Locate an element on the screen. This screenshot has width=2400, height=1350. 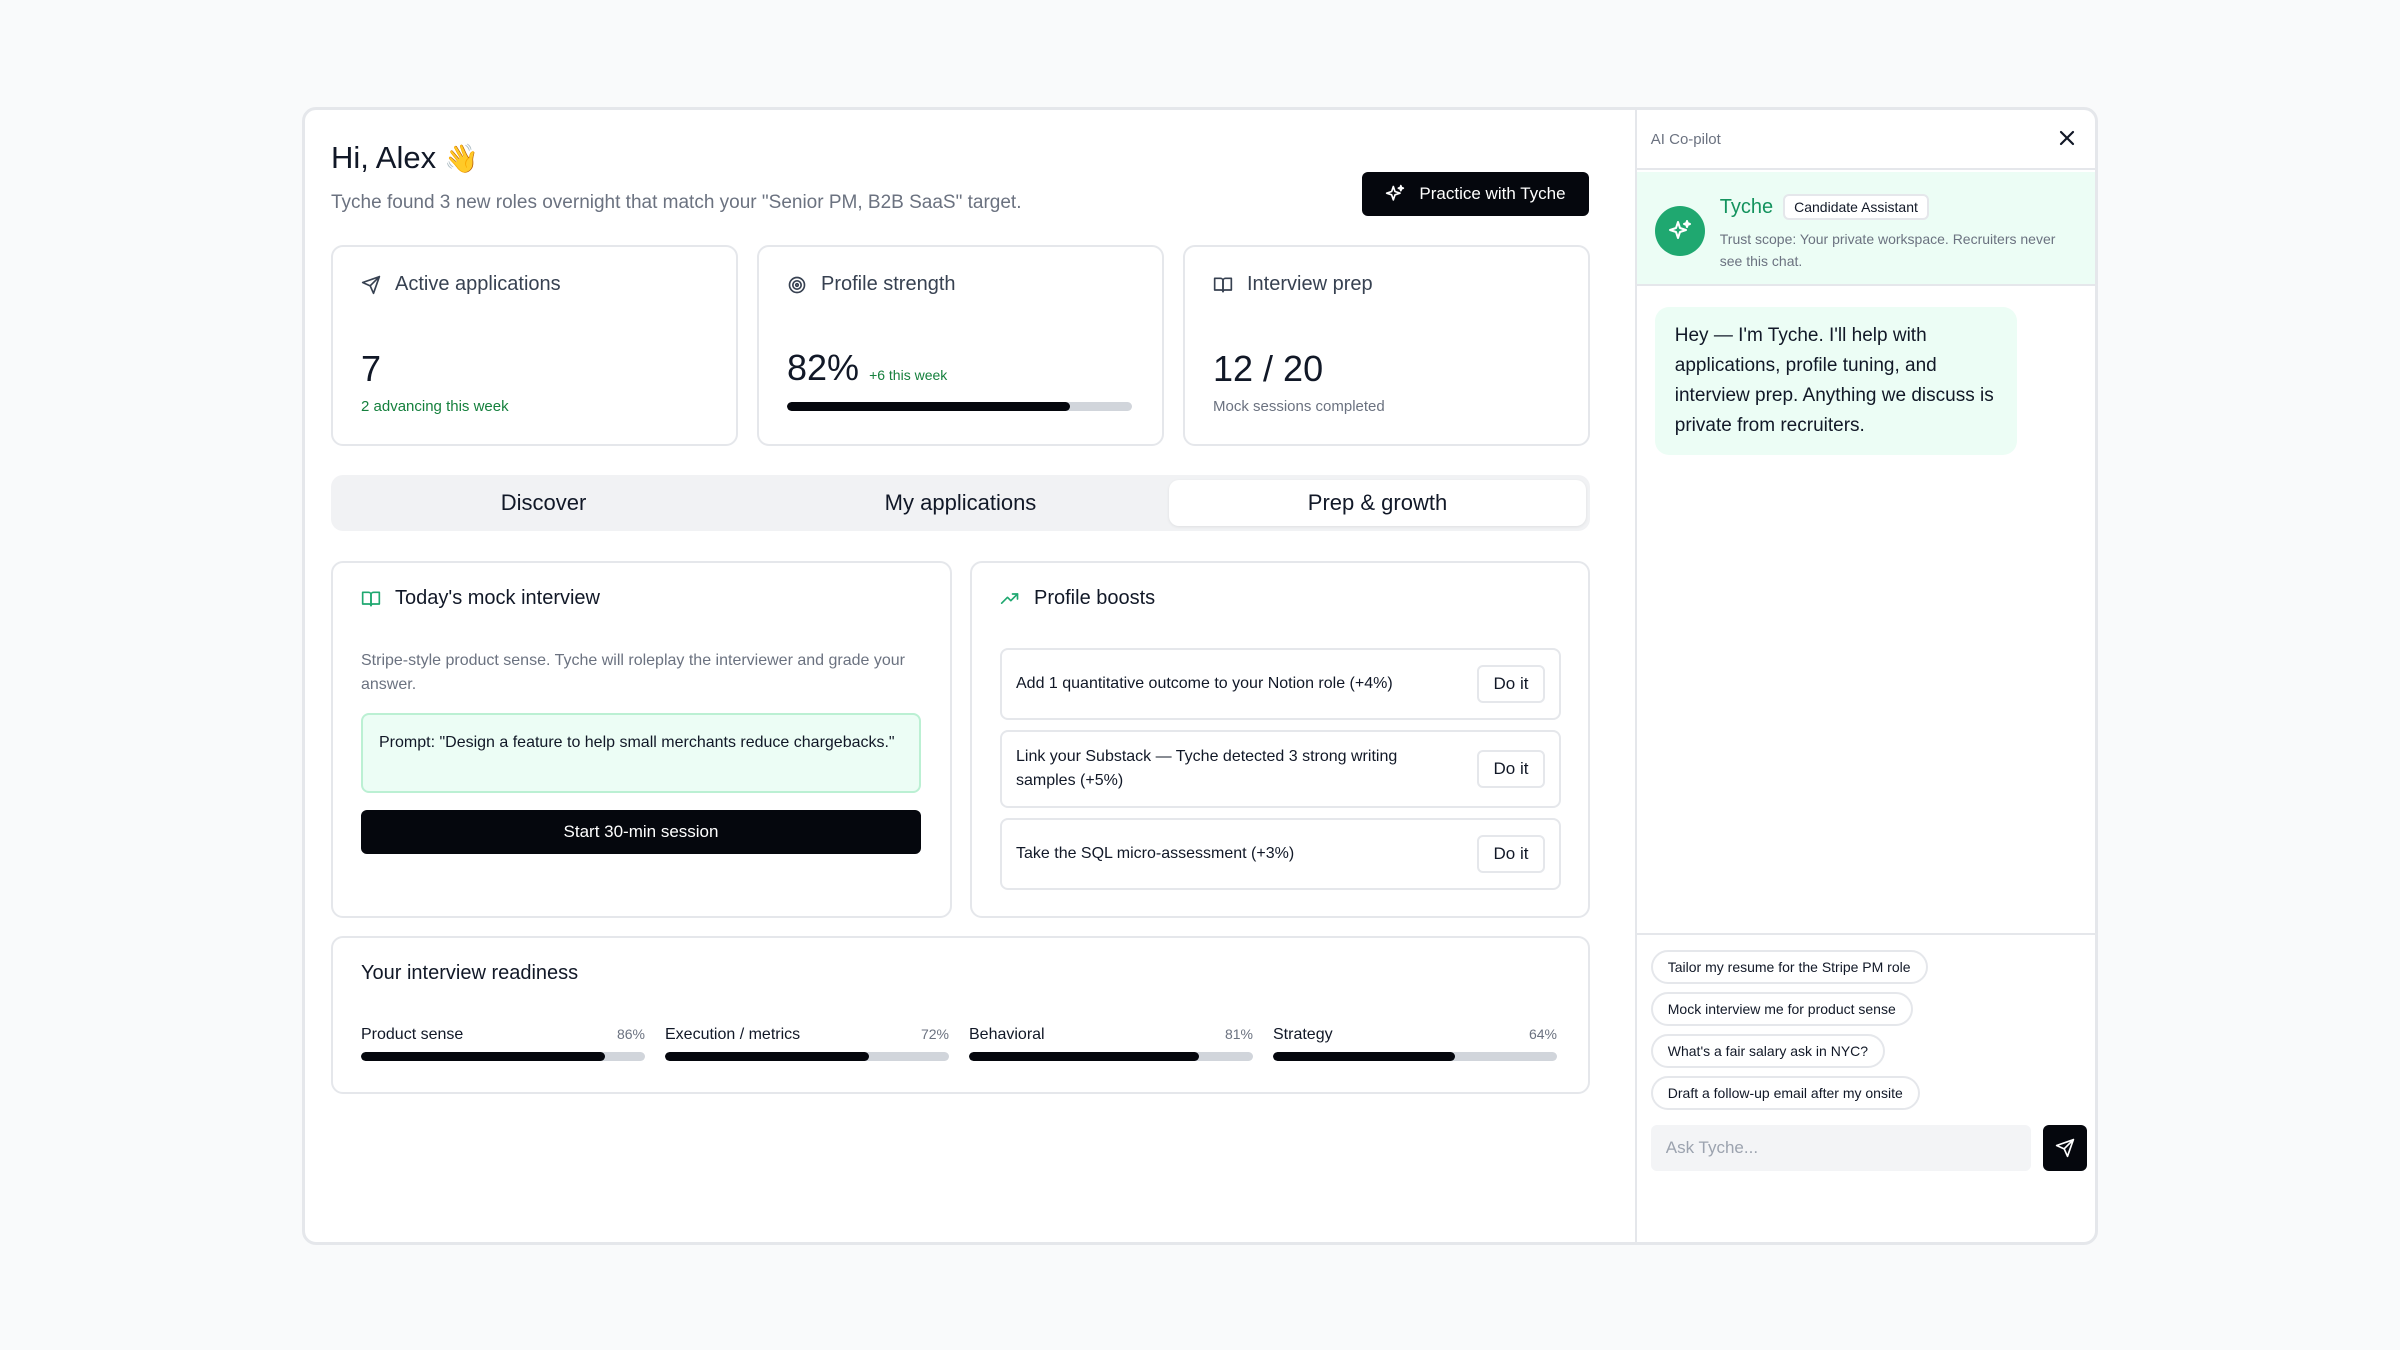
wave-emoji-icon: 👋 is located at coordinates (461, 158).